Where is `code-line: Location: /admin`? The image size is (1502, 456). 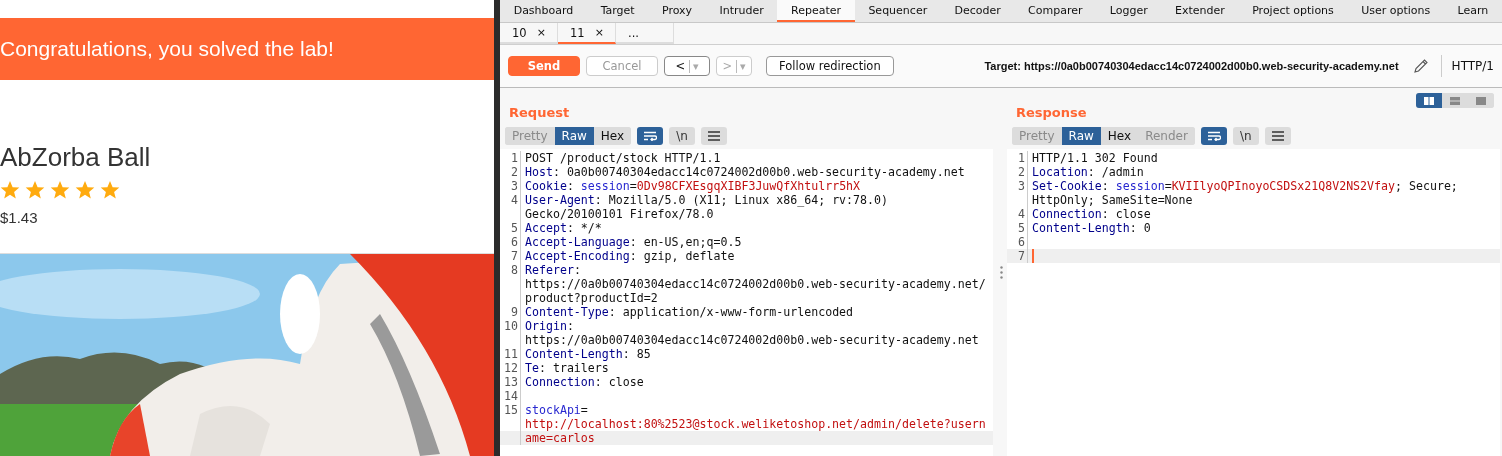 code-line: Location: /admin is located at coordinates (1088, 172).